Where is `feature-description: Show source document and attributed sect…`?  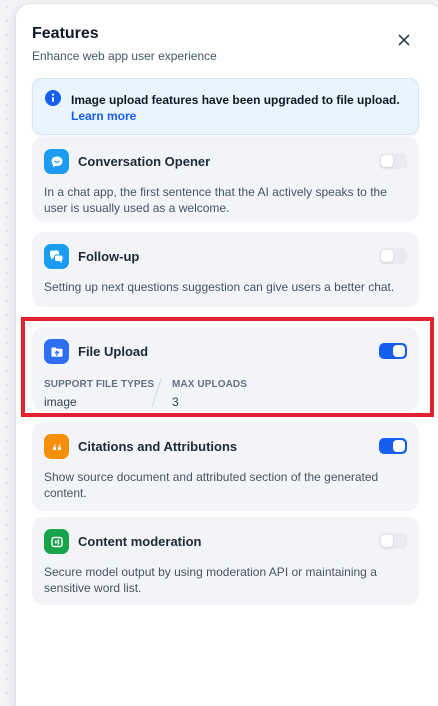 feature-description: Show source document and attributed sect… is located at coordinates (211, 485).